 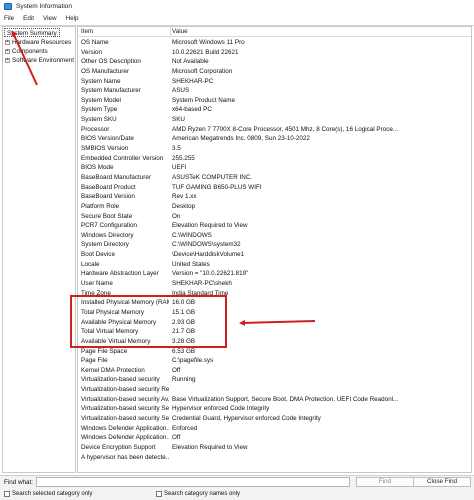 What do you see at coordinates (183, 158) in the screenshot?
I see `row-value: 255.255` at bounding box center [183, 158].